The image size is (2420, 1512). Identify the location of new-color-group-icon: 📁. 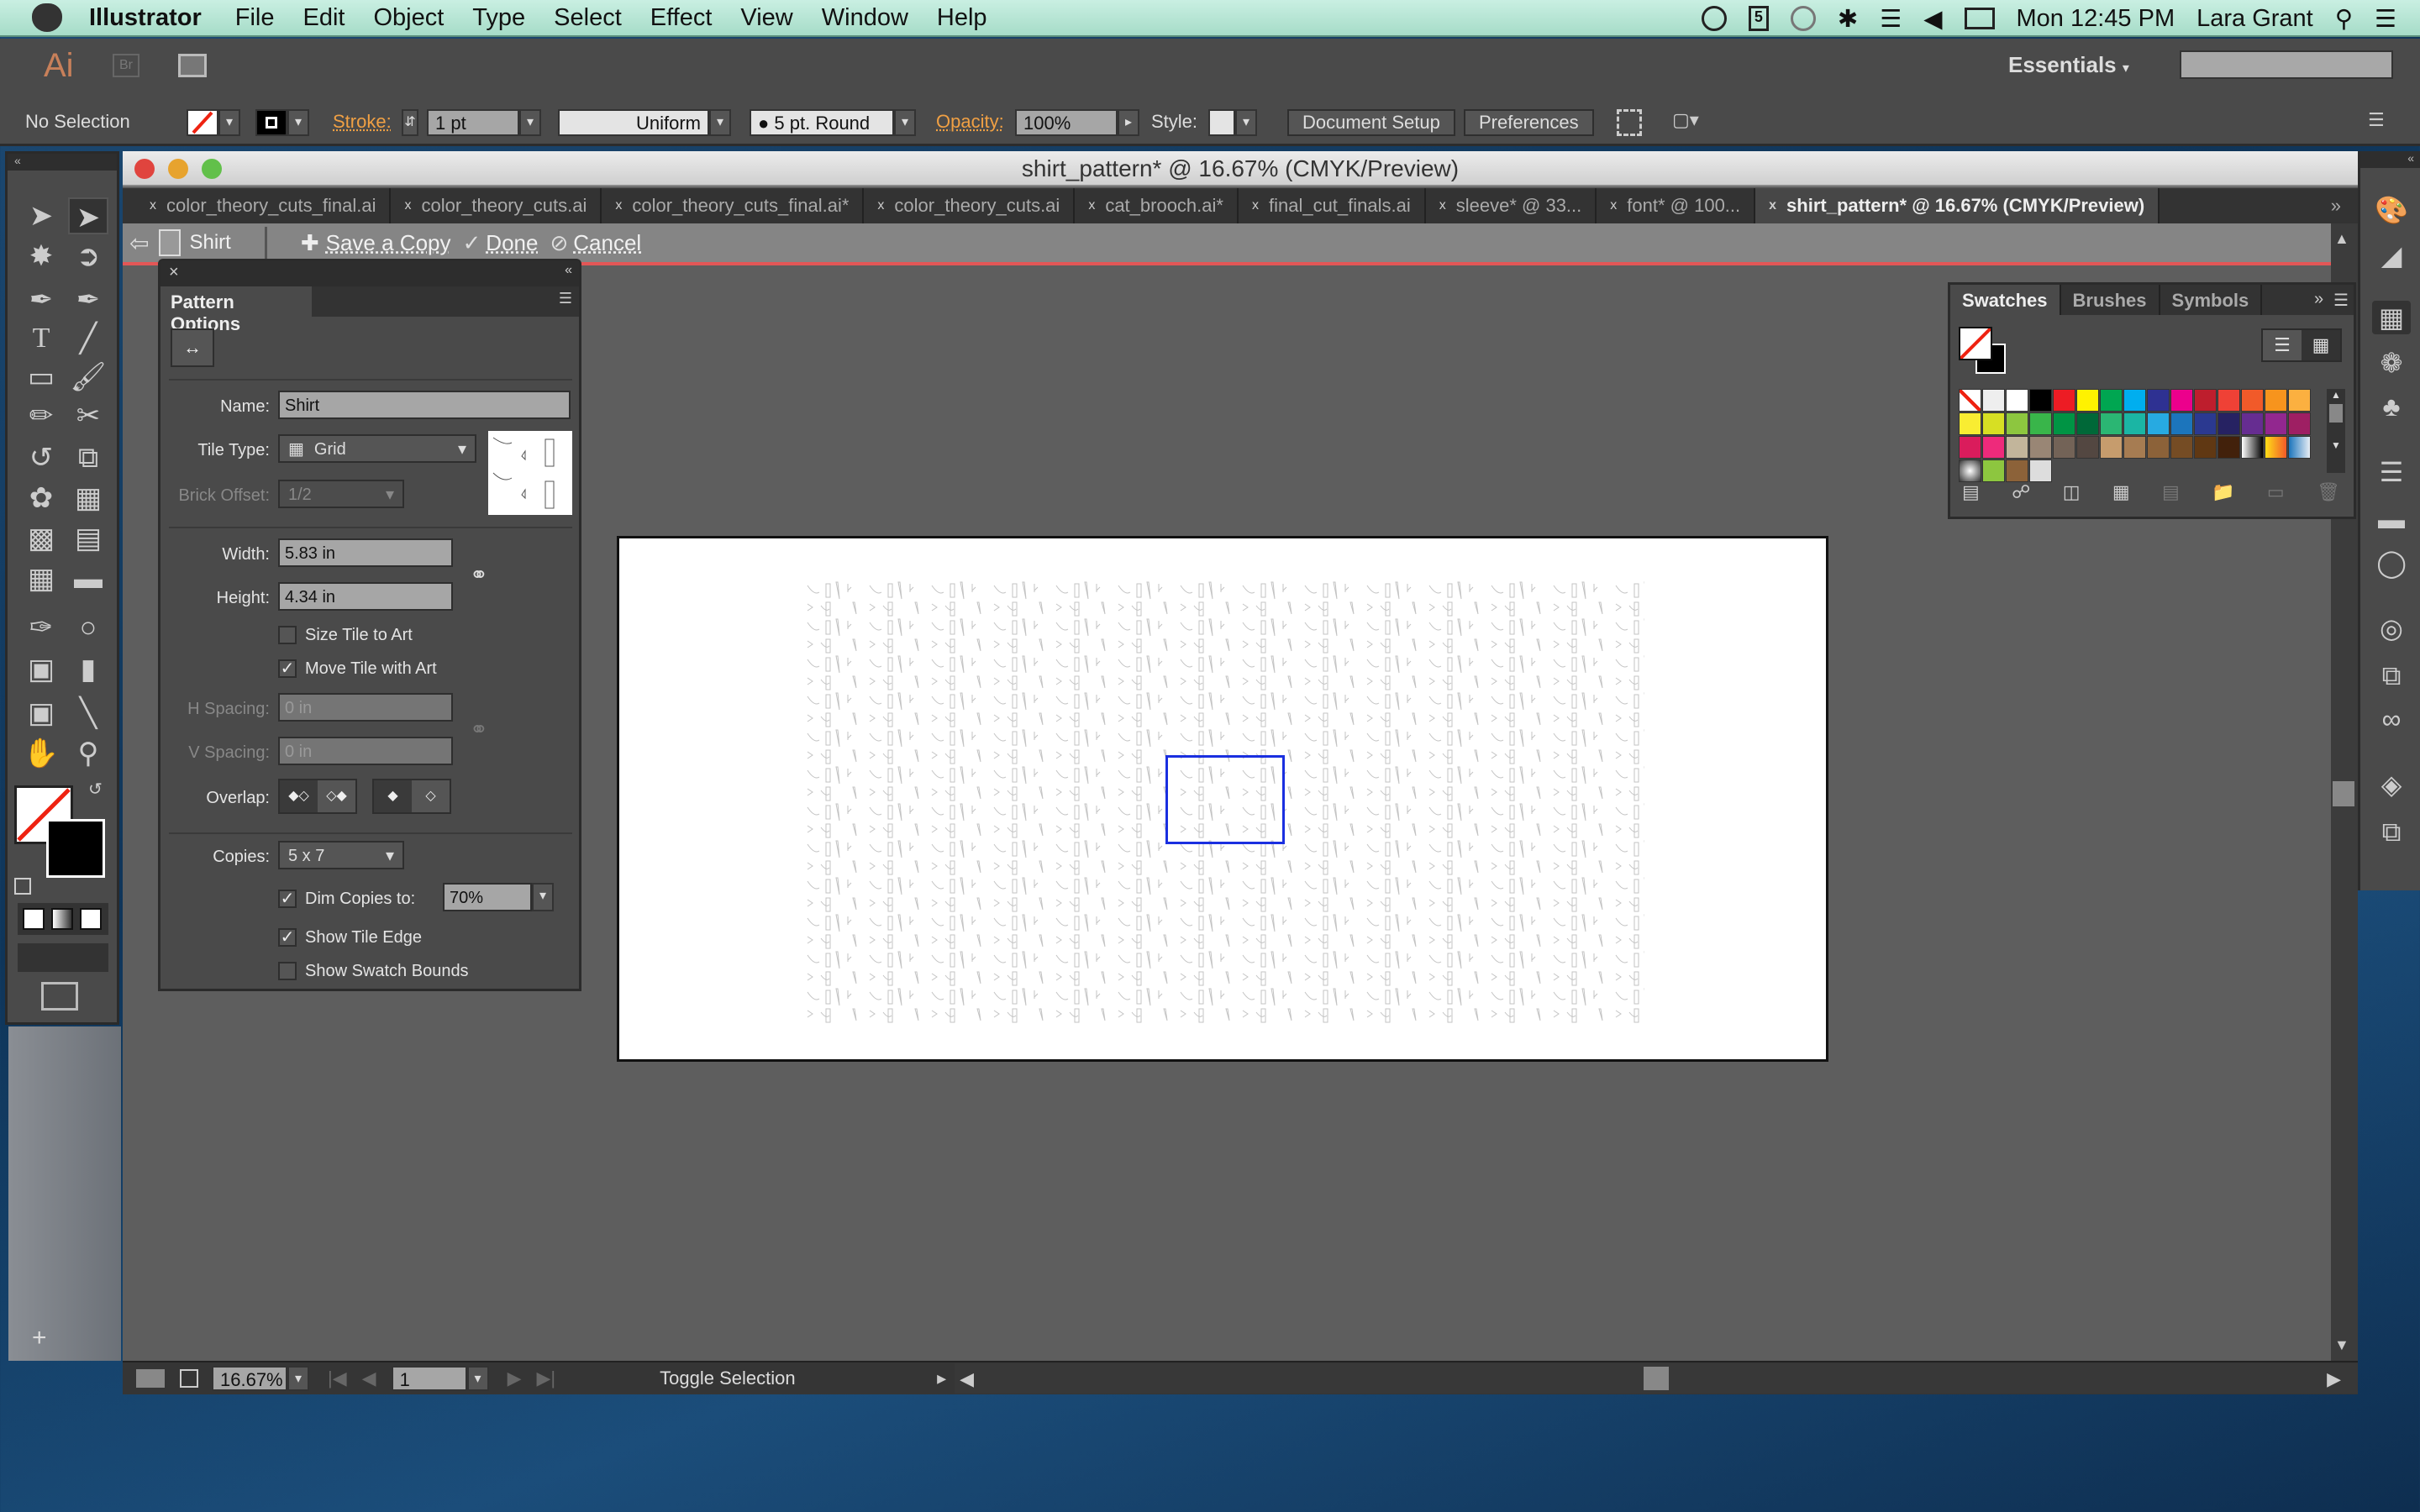
(2223, 494).